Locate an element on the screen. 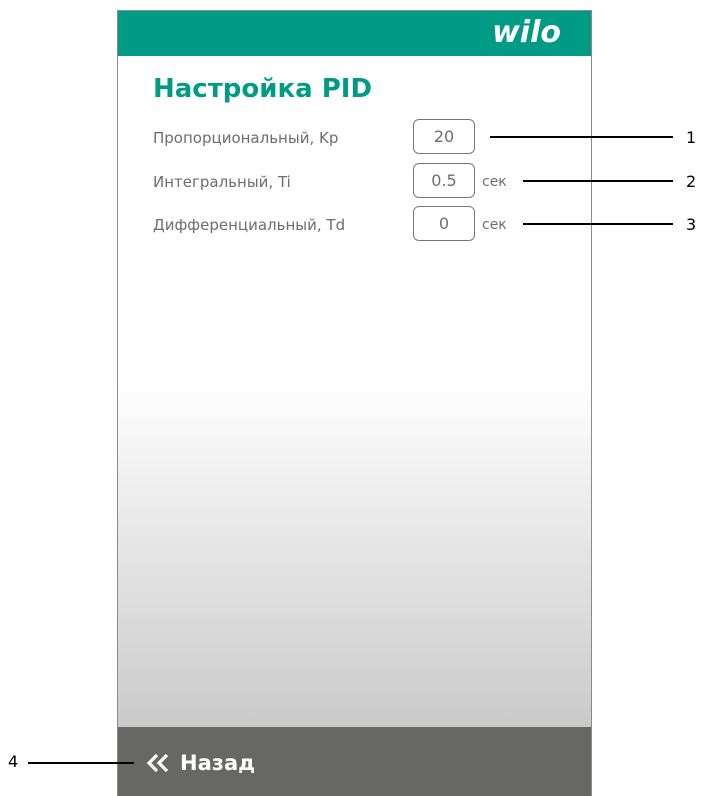 Image resolution: width=701 pixels, height=796 pixels. td-value-field: 0 is located at coordinates (444, 223).